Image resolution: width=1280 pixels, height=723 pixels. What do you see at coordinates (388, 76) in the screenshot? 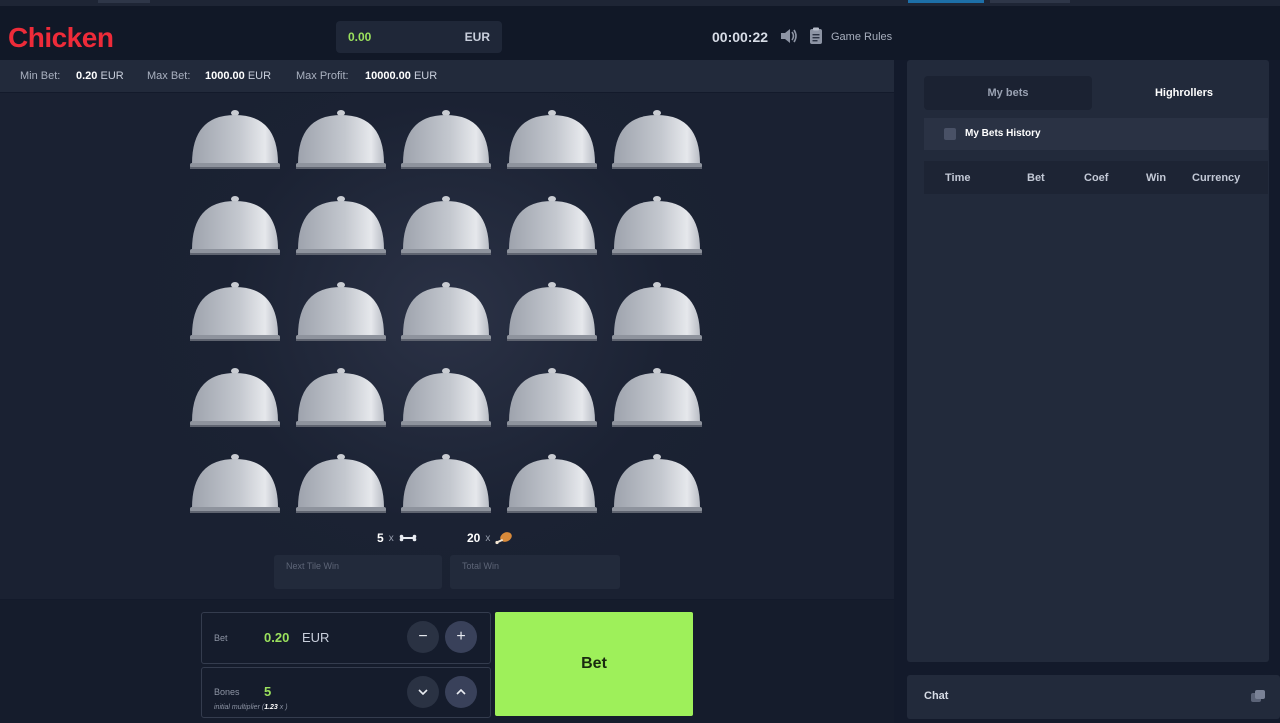
I see `max-profit-amount: 10000.00` at bounding box center [388, 76].